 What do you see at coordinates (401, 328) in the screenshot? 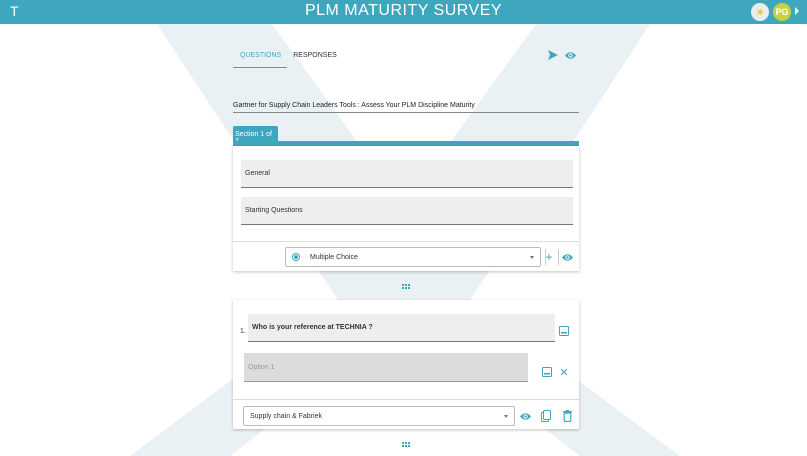
I see `question-text-field: Who is your reference at TECHNIA ?` at bounding box center [401, 328].